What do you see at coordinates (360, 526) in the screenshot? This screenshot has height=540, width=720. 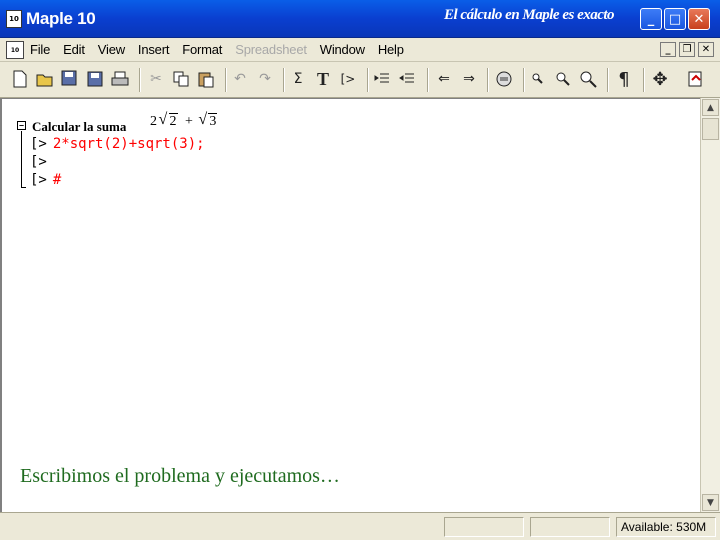 I see `status-bar: Available: 530M` at bounding box center [360, 526].